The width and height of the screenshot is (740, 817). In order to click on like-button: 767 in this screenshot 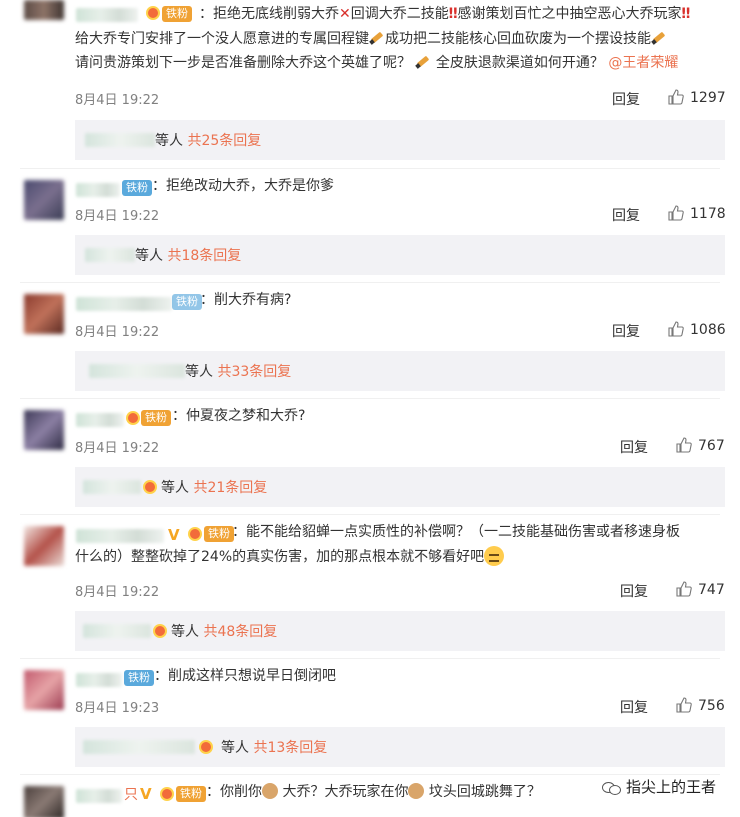, I will do `click(700, 445)`.